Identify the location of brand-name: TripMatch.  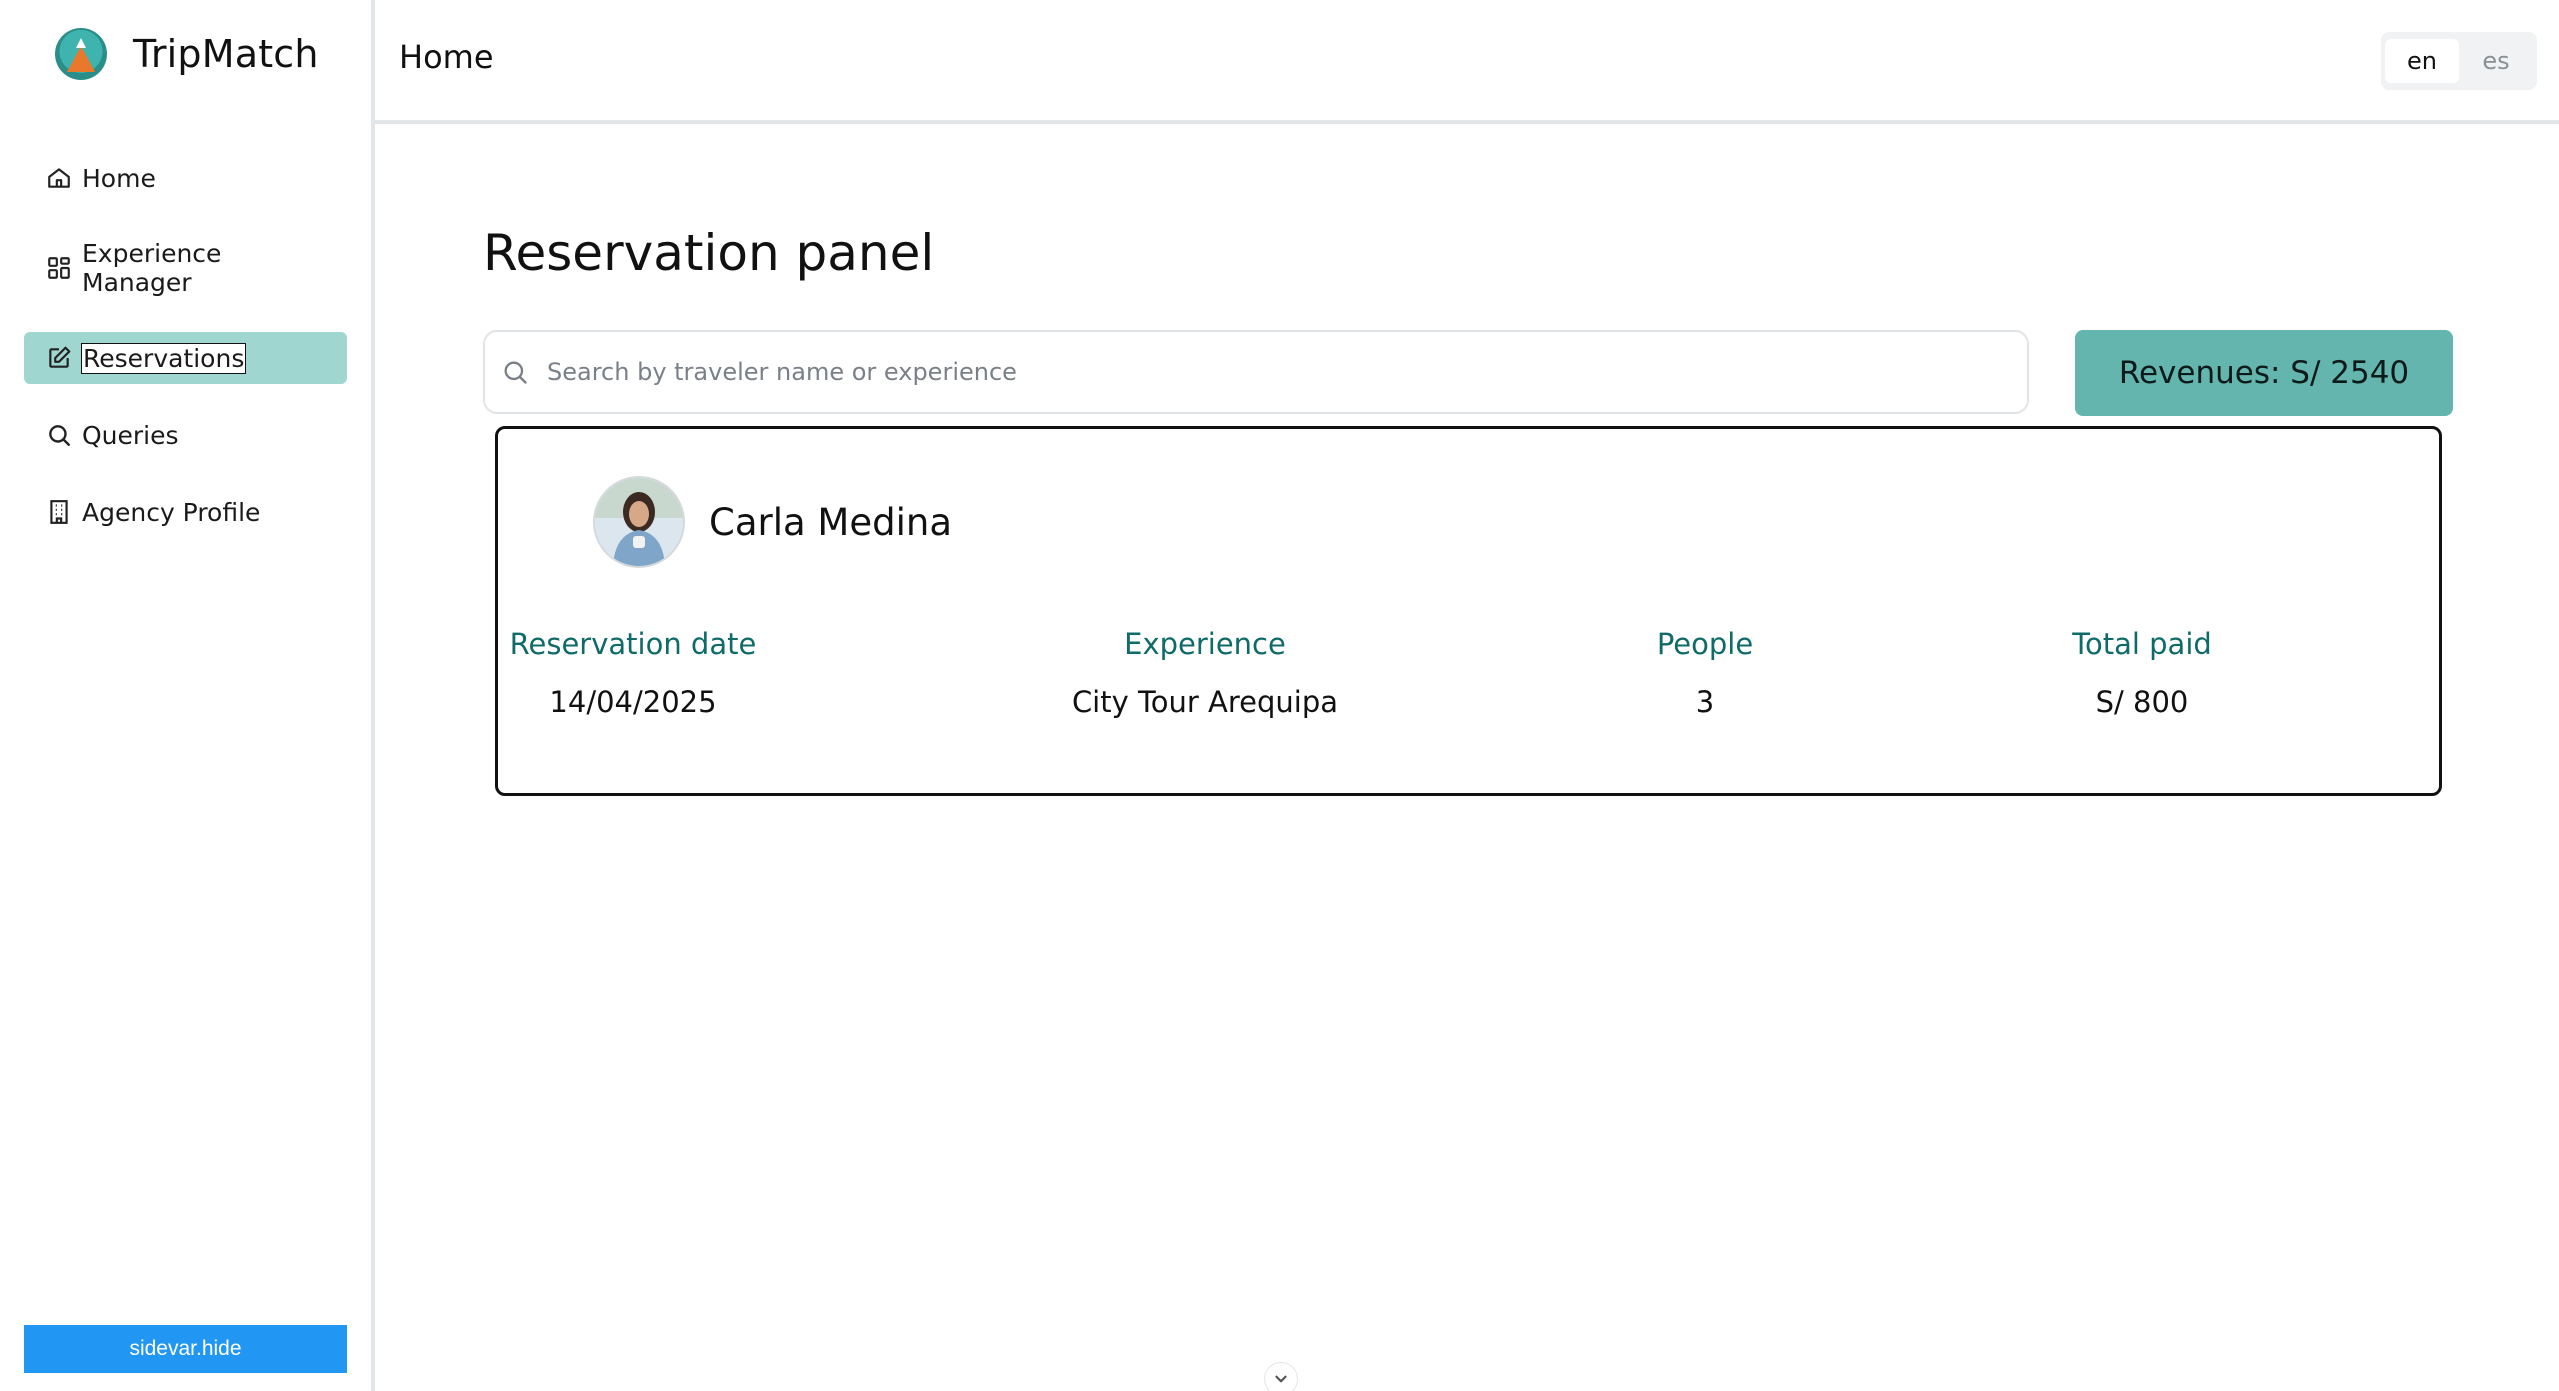
(226, 54).